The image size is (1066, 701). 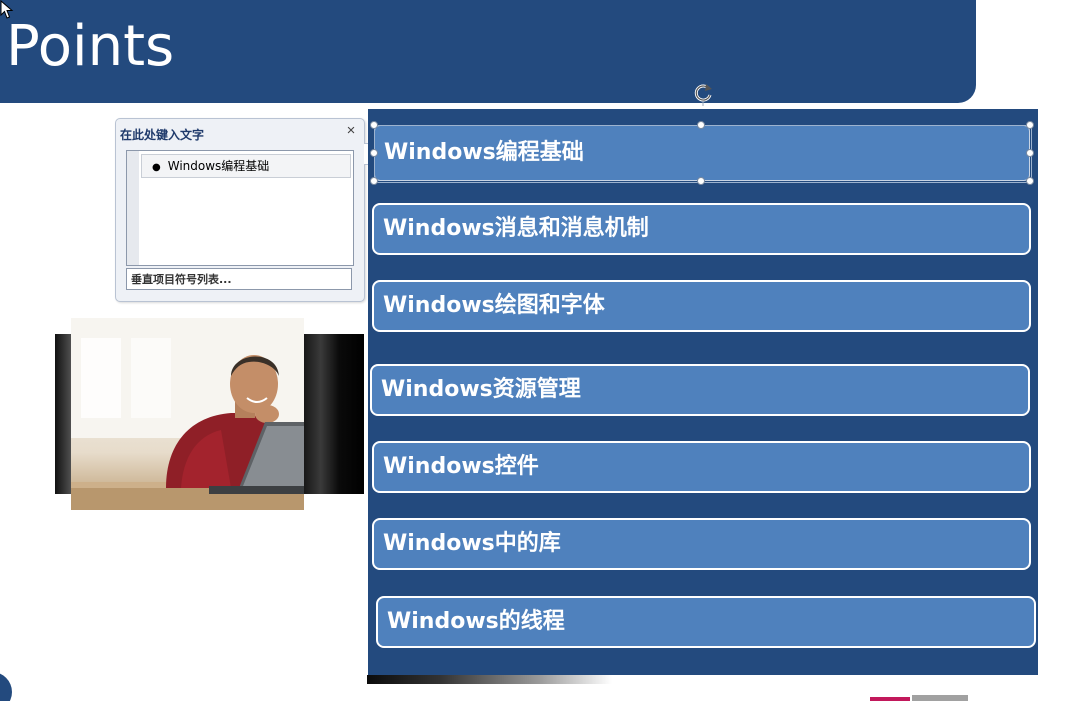 I want to click on text-pane-editor: ● Windows编程基础, so click(x=240, y=208).